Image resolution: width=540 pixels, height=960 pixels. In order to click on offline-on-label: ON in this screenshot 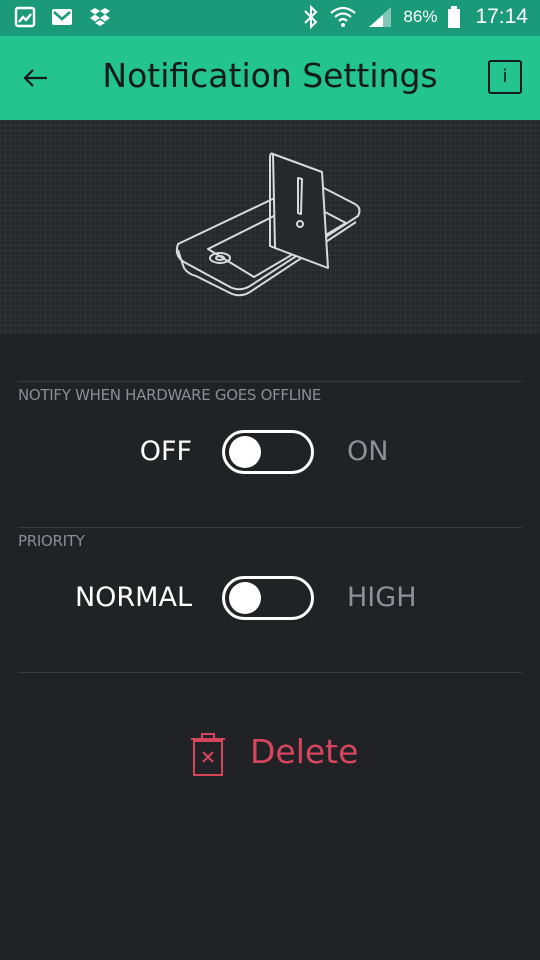, I will do `click(368, 451)`.